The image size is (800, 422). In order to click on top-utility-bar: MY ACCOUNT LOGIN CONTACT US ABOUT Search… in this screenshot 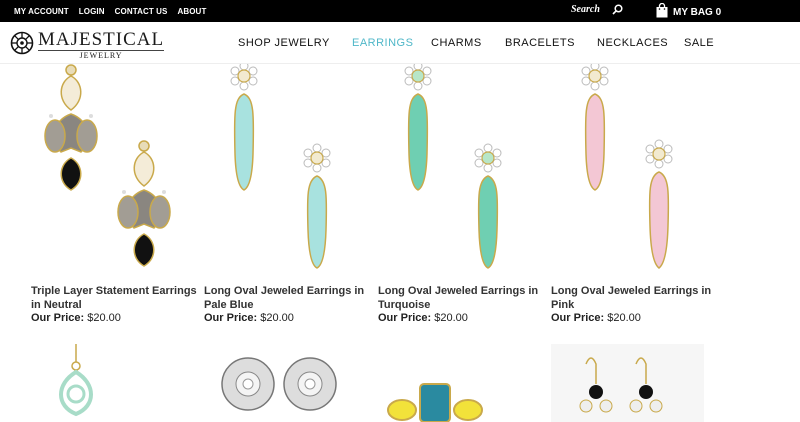, I will do `click(400, 11)`.